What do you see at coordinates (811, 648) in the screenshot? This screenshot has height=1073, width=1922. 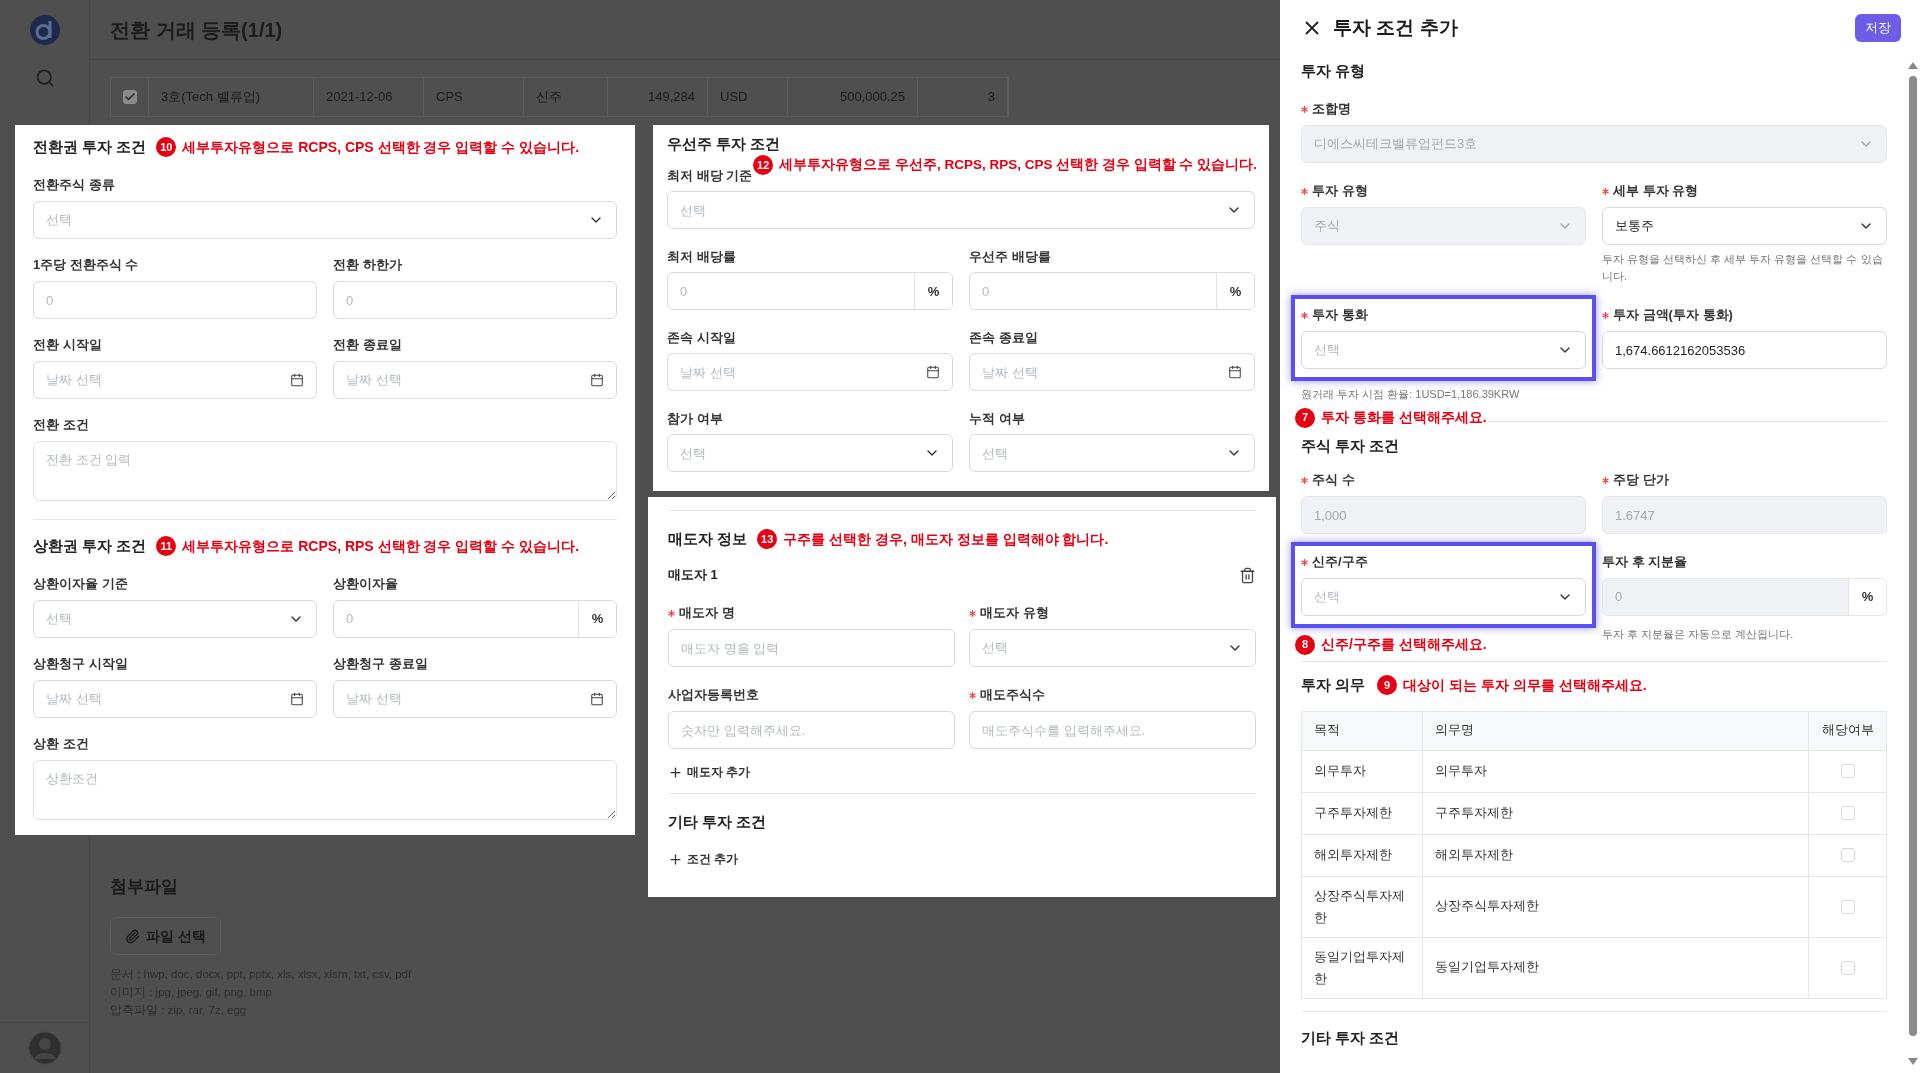 I see `input-field: 매도자 명을 입력` at bounding box center [811, 648].